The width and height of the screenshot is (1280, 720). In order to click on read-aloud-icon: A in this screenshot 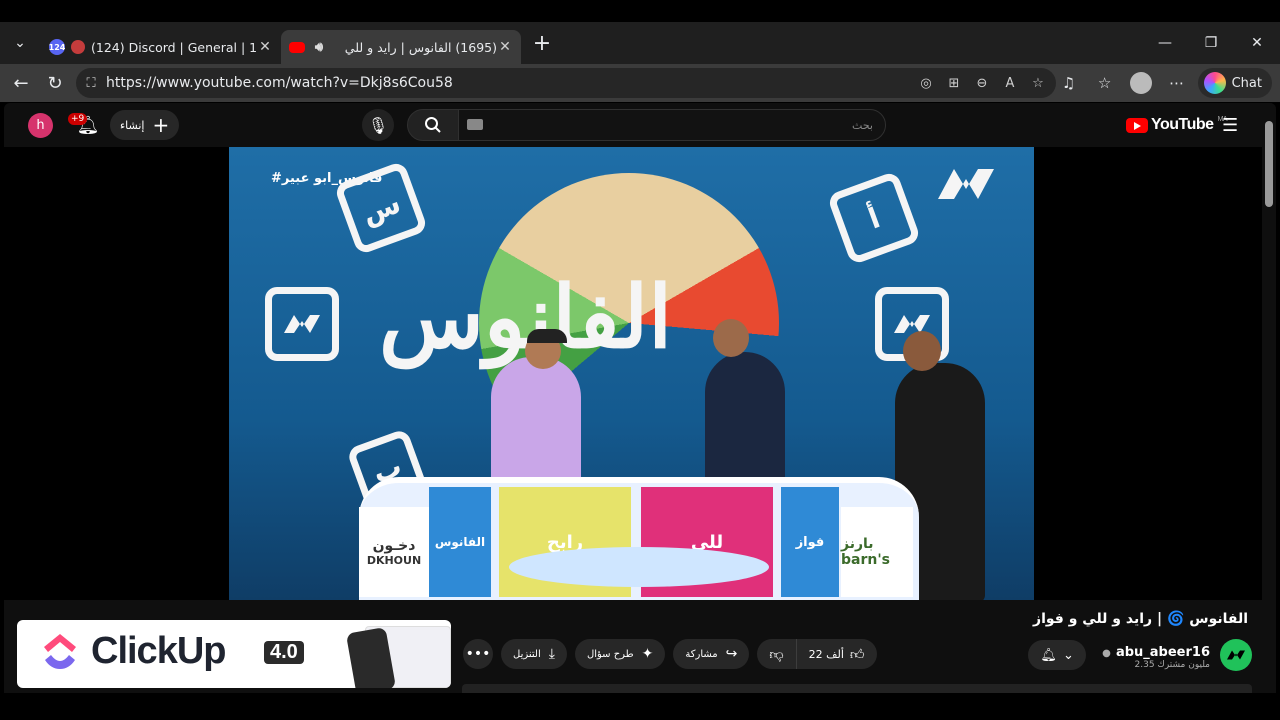, I will do `click(1010, 83)`.